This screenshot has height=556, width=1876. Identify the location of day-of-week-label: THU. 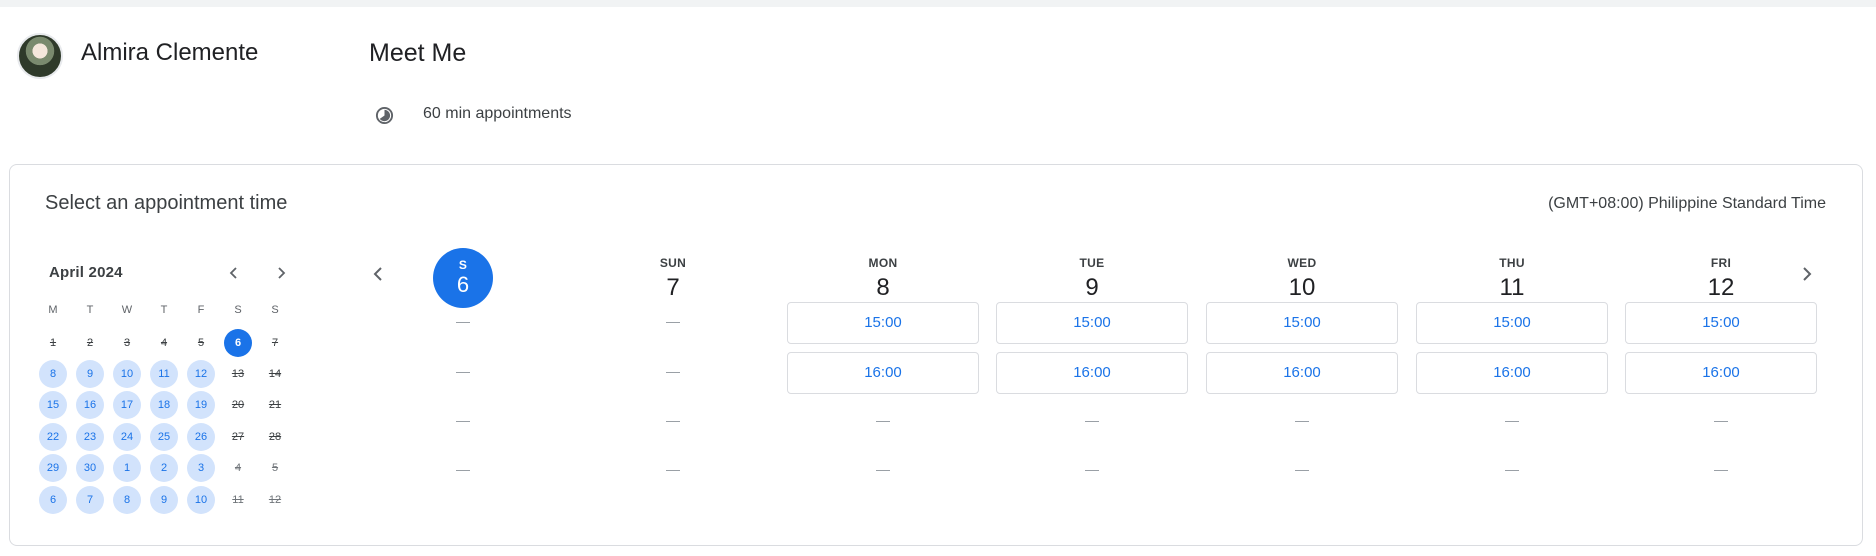
(1512, 263).